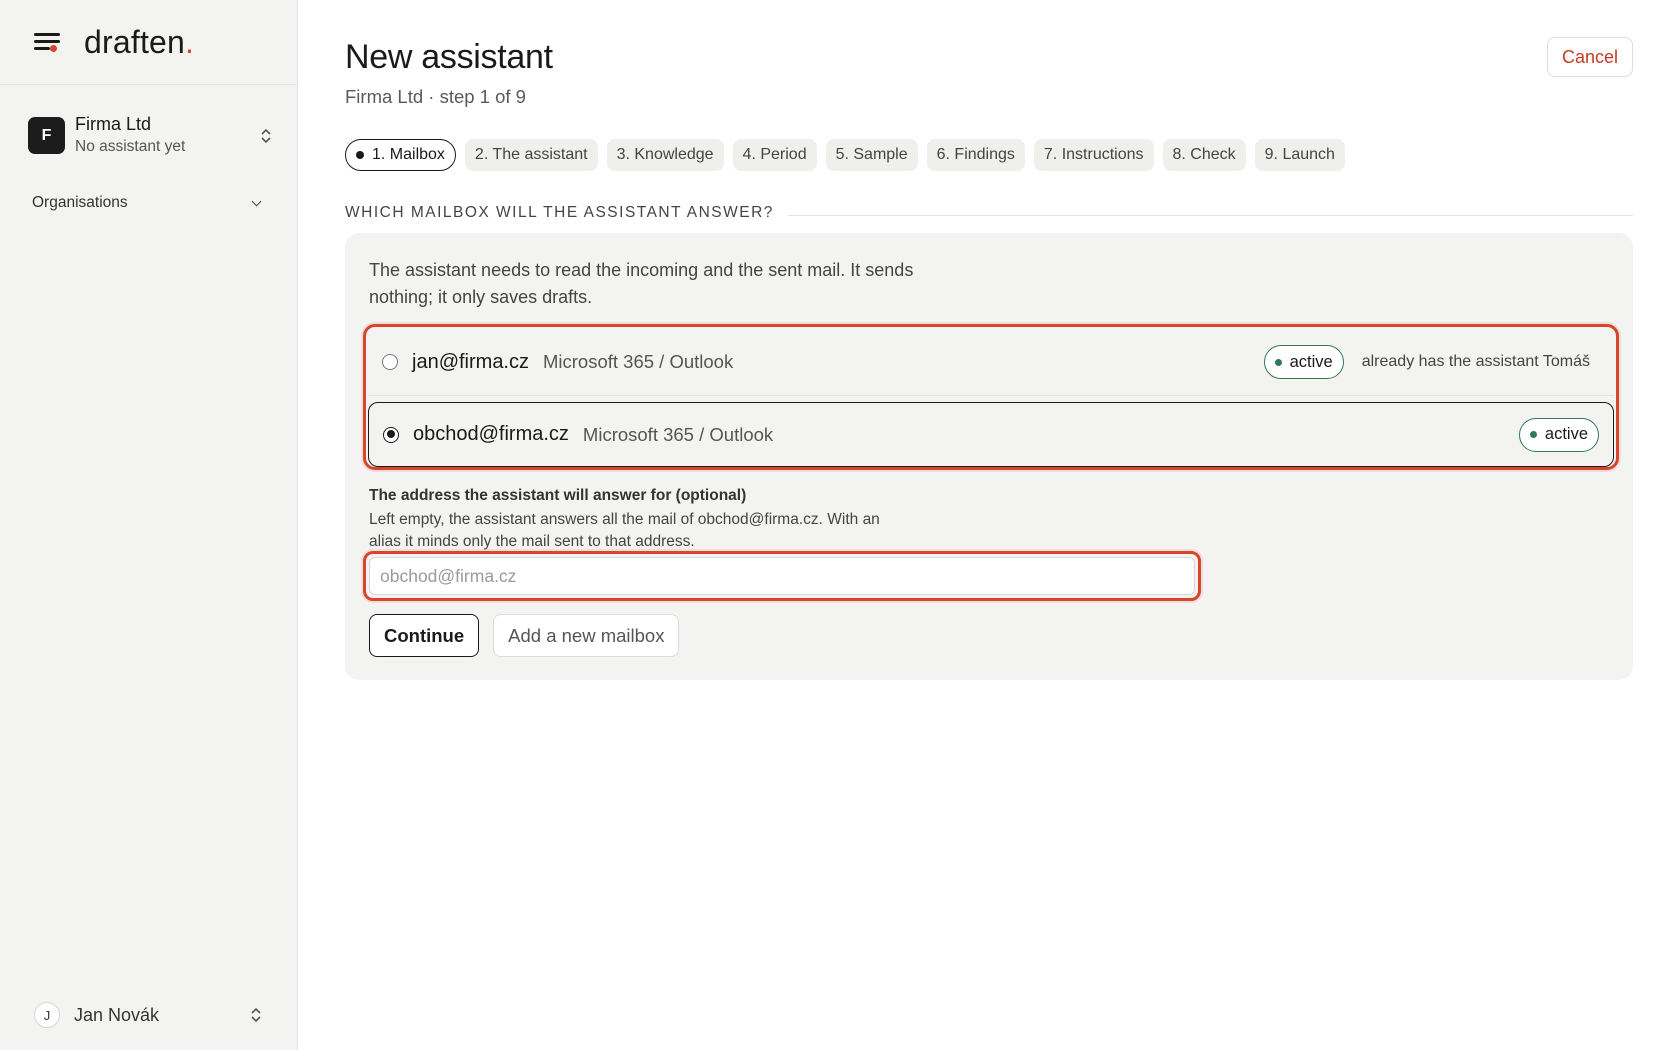 Image resolution: width=1680 pixels, height=1050 pixels. What do you see at coordinates (531, 155) in the screenshot?
I see `step-assistant: 2. The assistant` at bounding box center [531, 155].